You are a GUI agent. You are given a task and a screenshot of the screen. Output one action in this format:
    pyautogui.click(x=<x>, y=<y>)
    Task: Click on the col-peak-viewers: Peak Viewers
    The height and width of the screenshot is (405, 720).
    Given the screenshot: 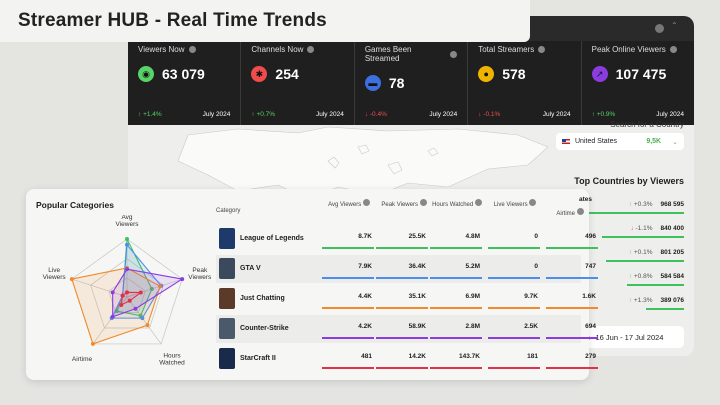 What is the action you would take?
    pyautogui.click(x=404, y=204)
    